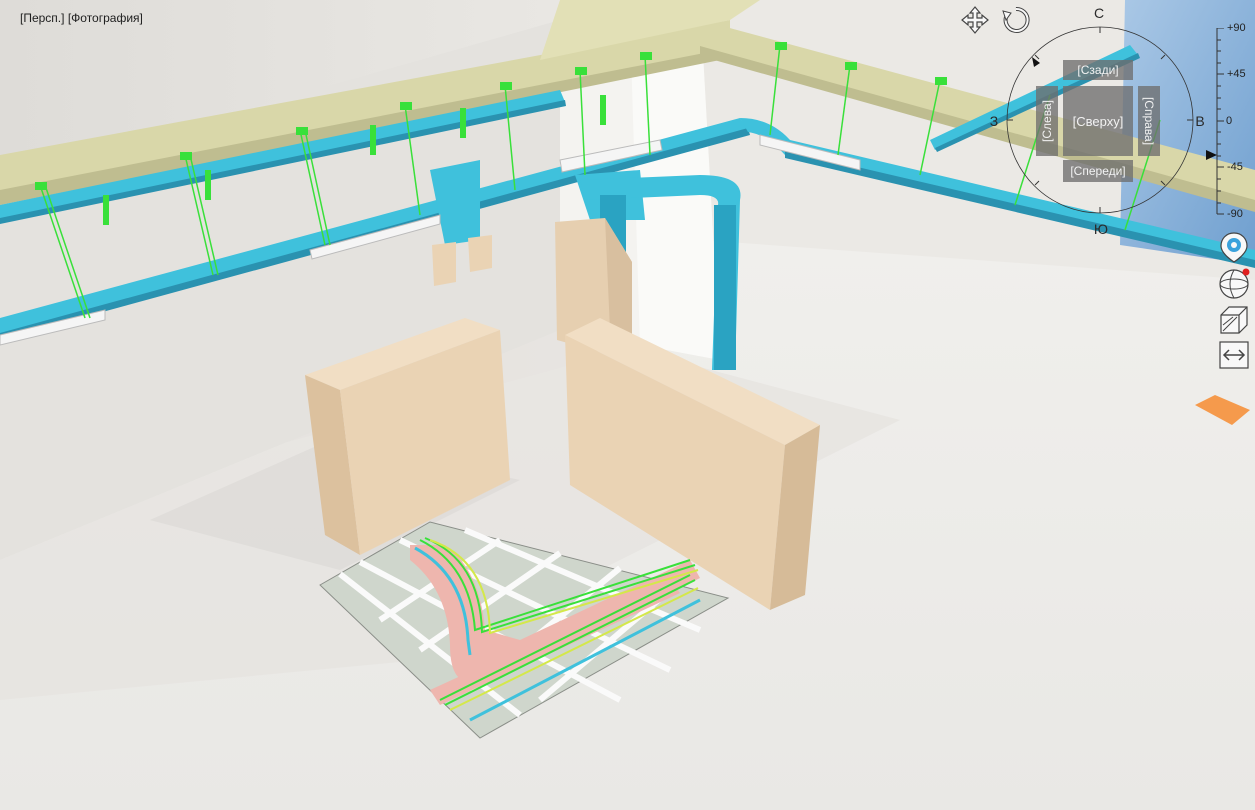 The height and width of the screenshot is (810, 1255). Describe the element at coordinates (1234, 355) in the screenshot. I see `measure-icon` at that location.